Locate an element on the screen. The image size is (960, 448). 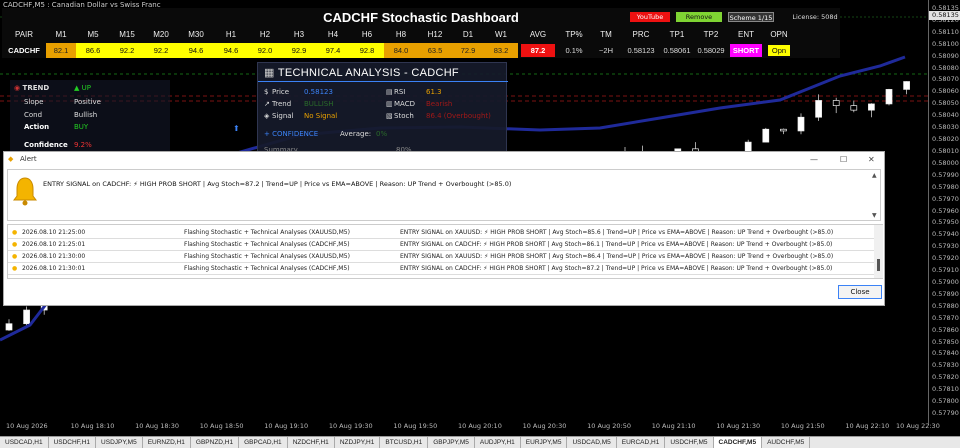
confidence-label: Confidence is located at coordinates (46, 145).